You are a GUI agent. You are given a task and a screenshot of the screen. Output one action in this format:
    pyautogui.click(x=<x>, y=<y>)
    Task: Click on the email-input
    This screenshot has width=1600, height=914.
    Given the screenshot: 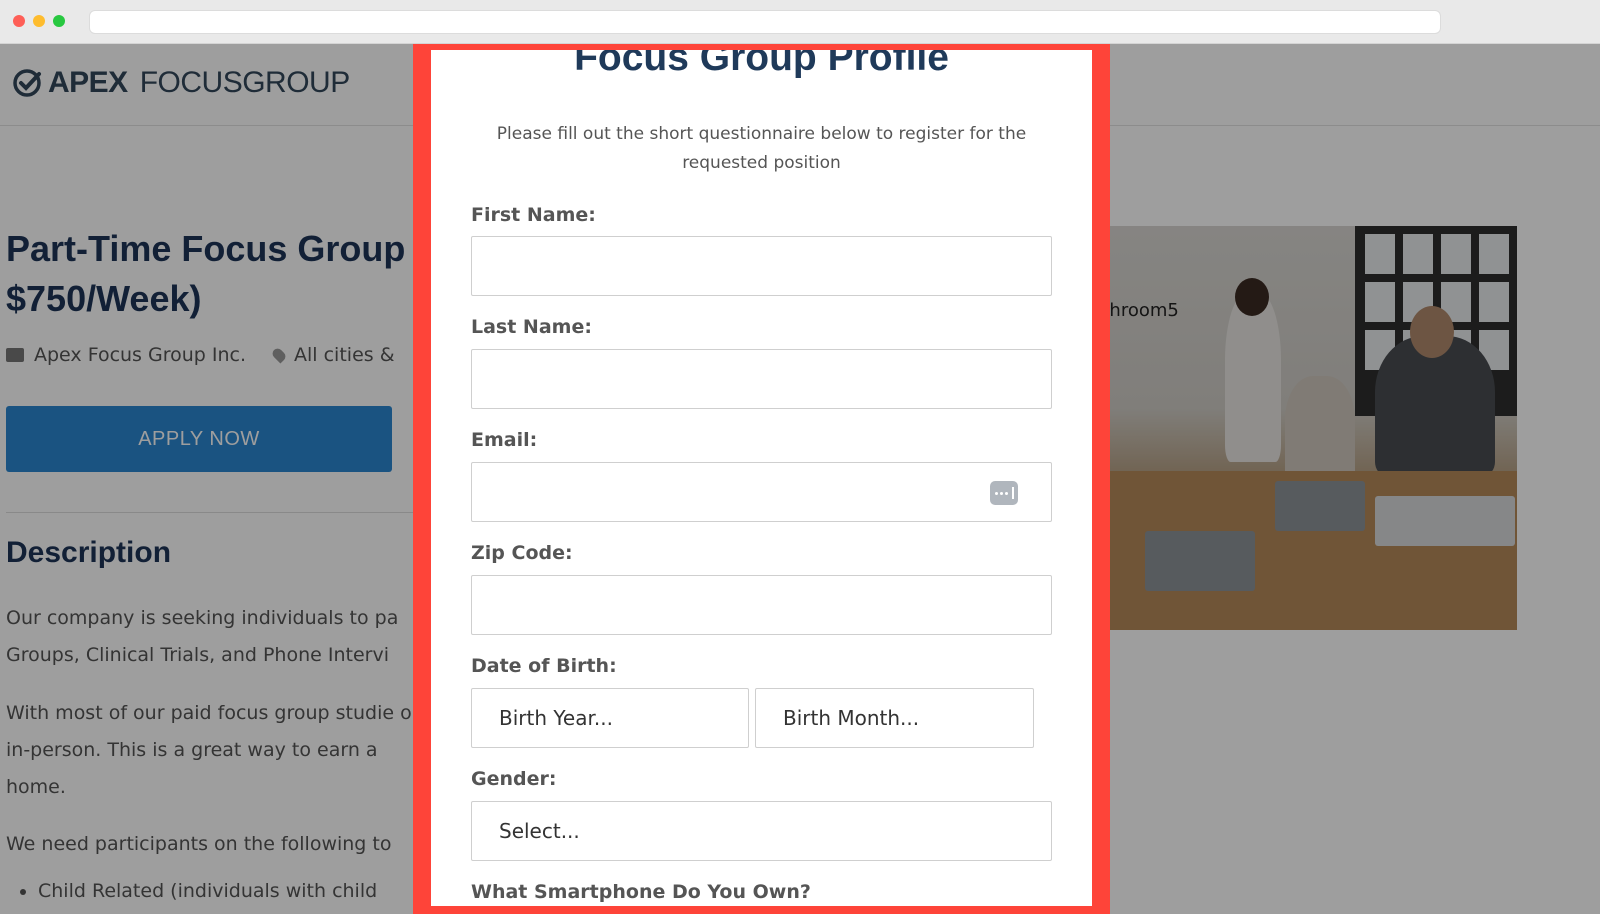 What is the action you would take?
    pyautogui.click(x=761, y=492)
    